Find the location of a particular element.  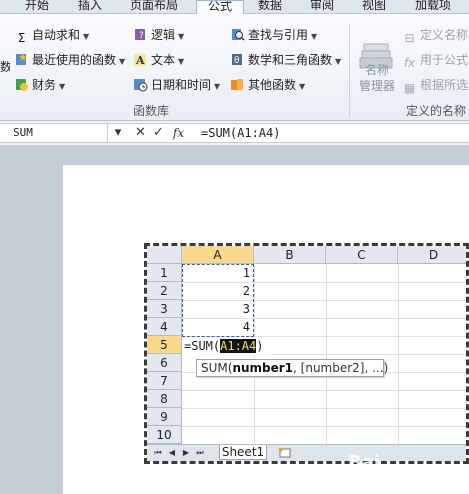

column-header-b: B is located at coordinates (290, 255).